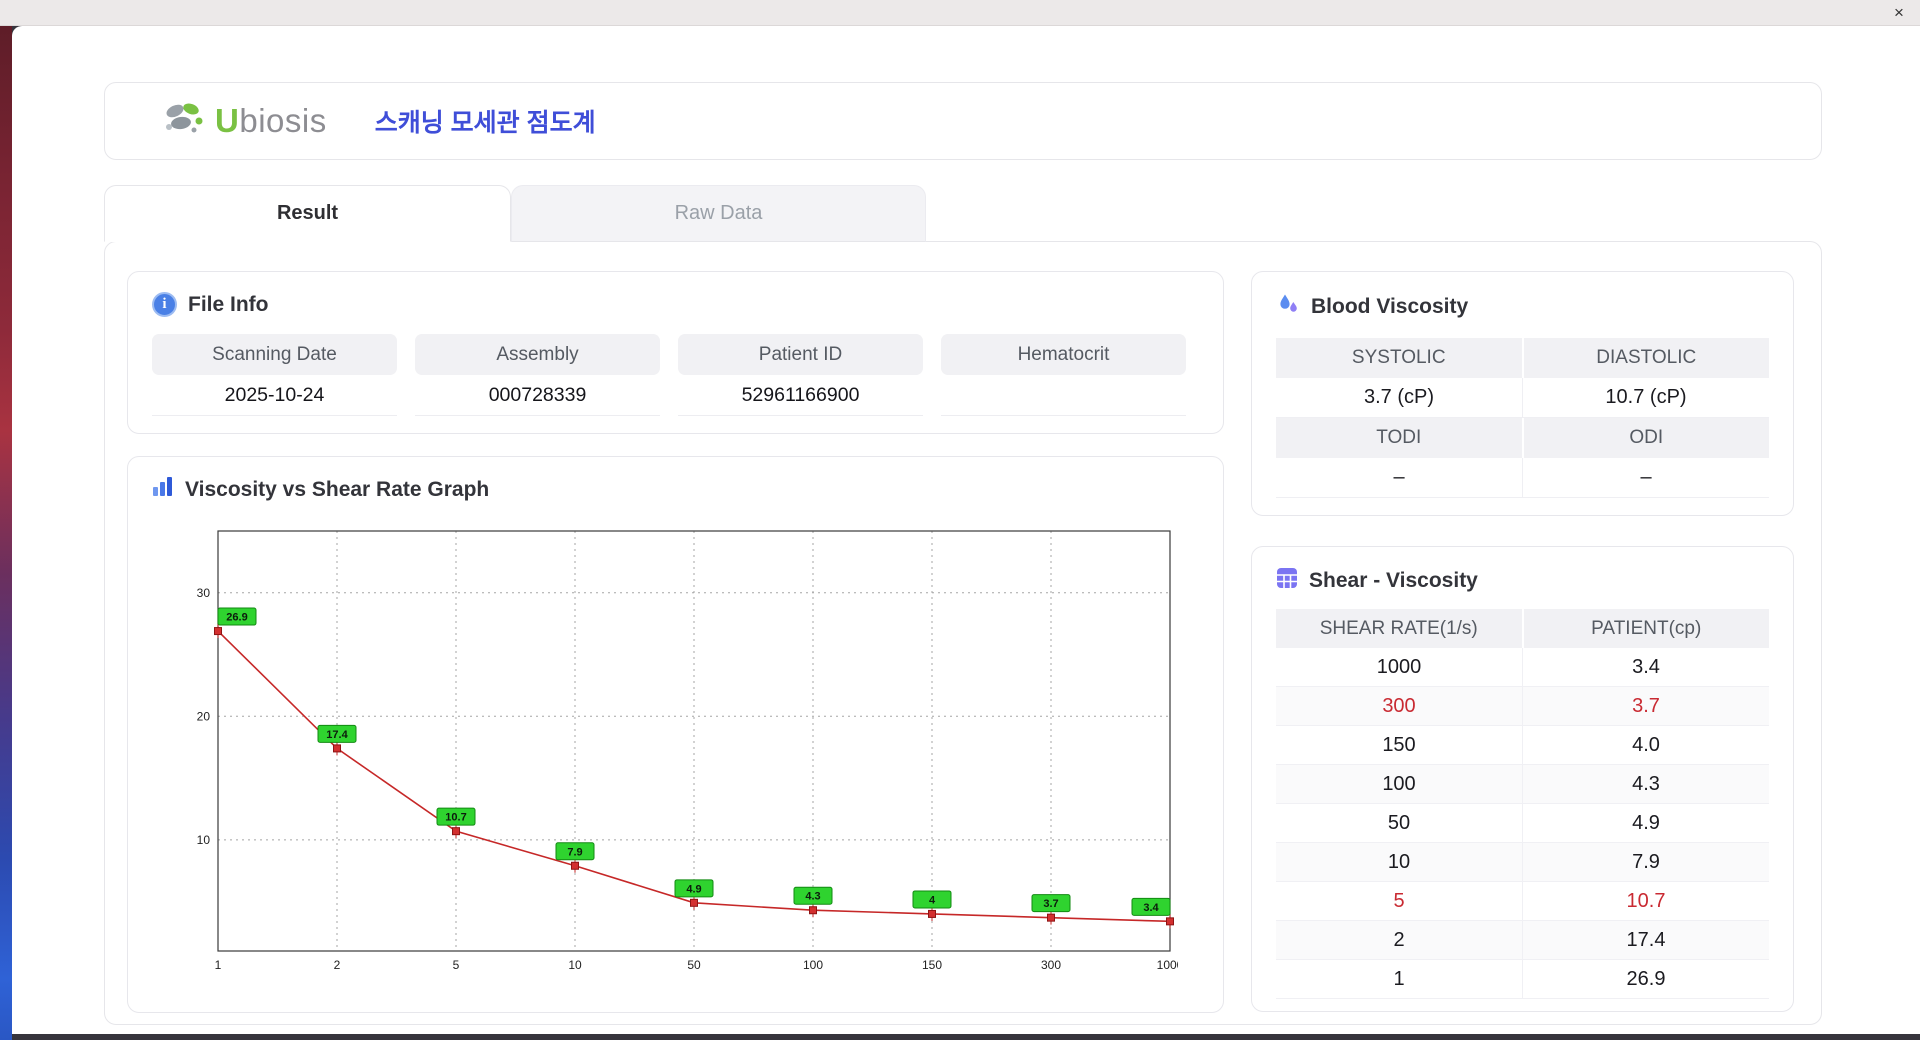 This screenshot has width=1920, height=1040. I want to click on field-label: Hematocrit, so click(1063, 354).